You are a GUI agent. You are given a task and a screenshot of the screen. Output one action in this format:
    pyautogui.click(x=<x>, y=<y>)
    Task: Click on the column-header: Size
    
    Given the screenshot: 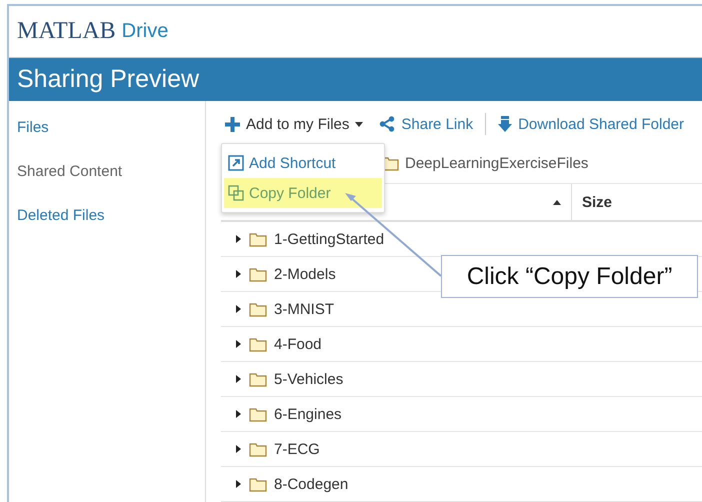 What is the action you would take?
    pyautogui.click(x=592, y=202)
    